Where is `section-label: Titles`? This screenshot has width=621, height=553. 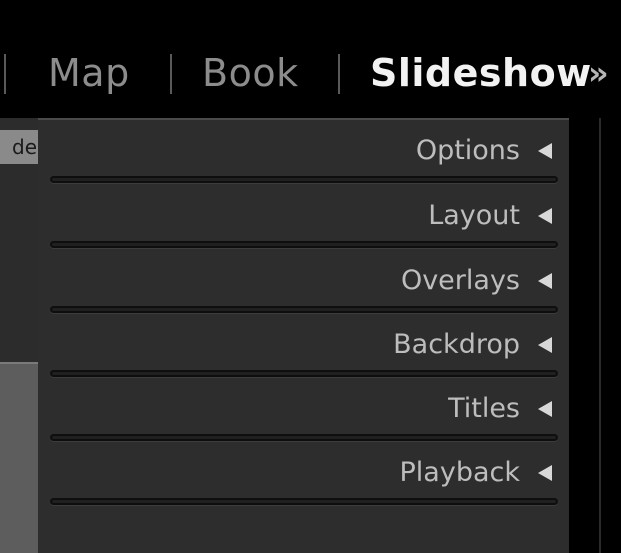
section-label: Titles is located at coordinates (484, 408).